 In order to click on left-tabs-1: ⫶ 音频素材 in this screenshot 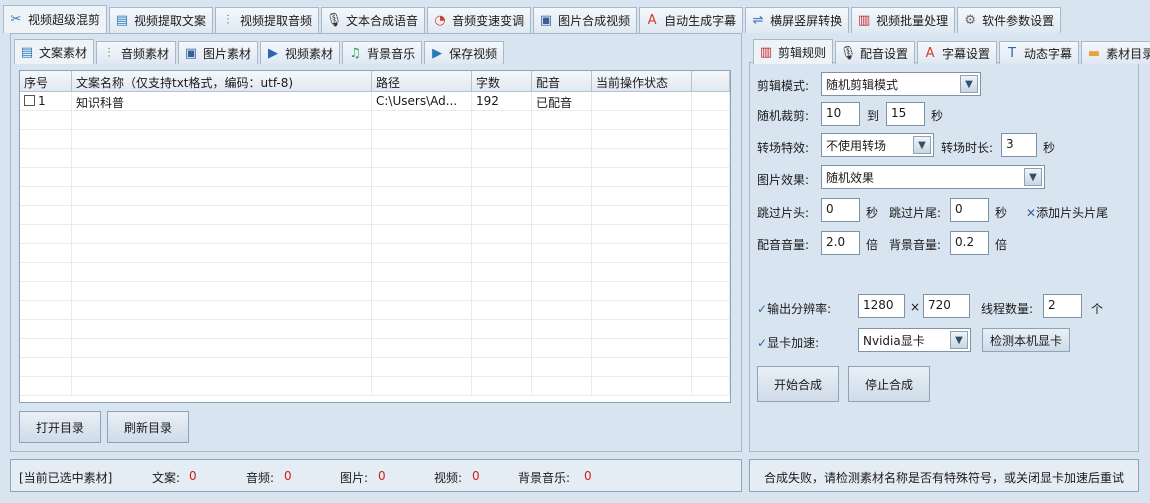, I will do `click(136, 52)`.